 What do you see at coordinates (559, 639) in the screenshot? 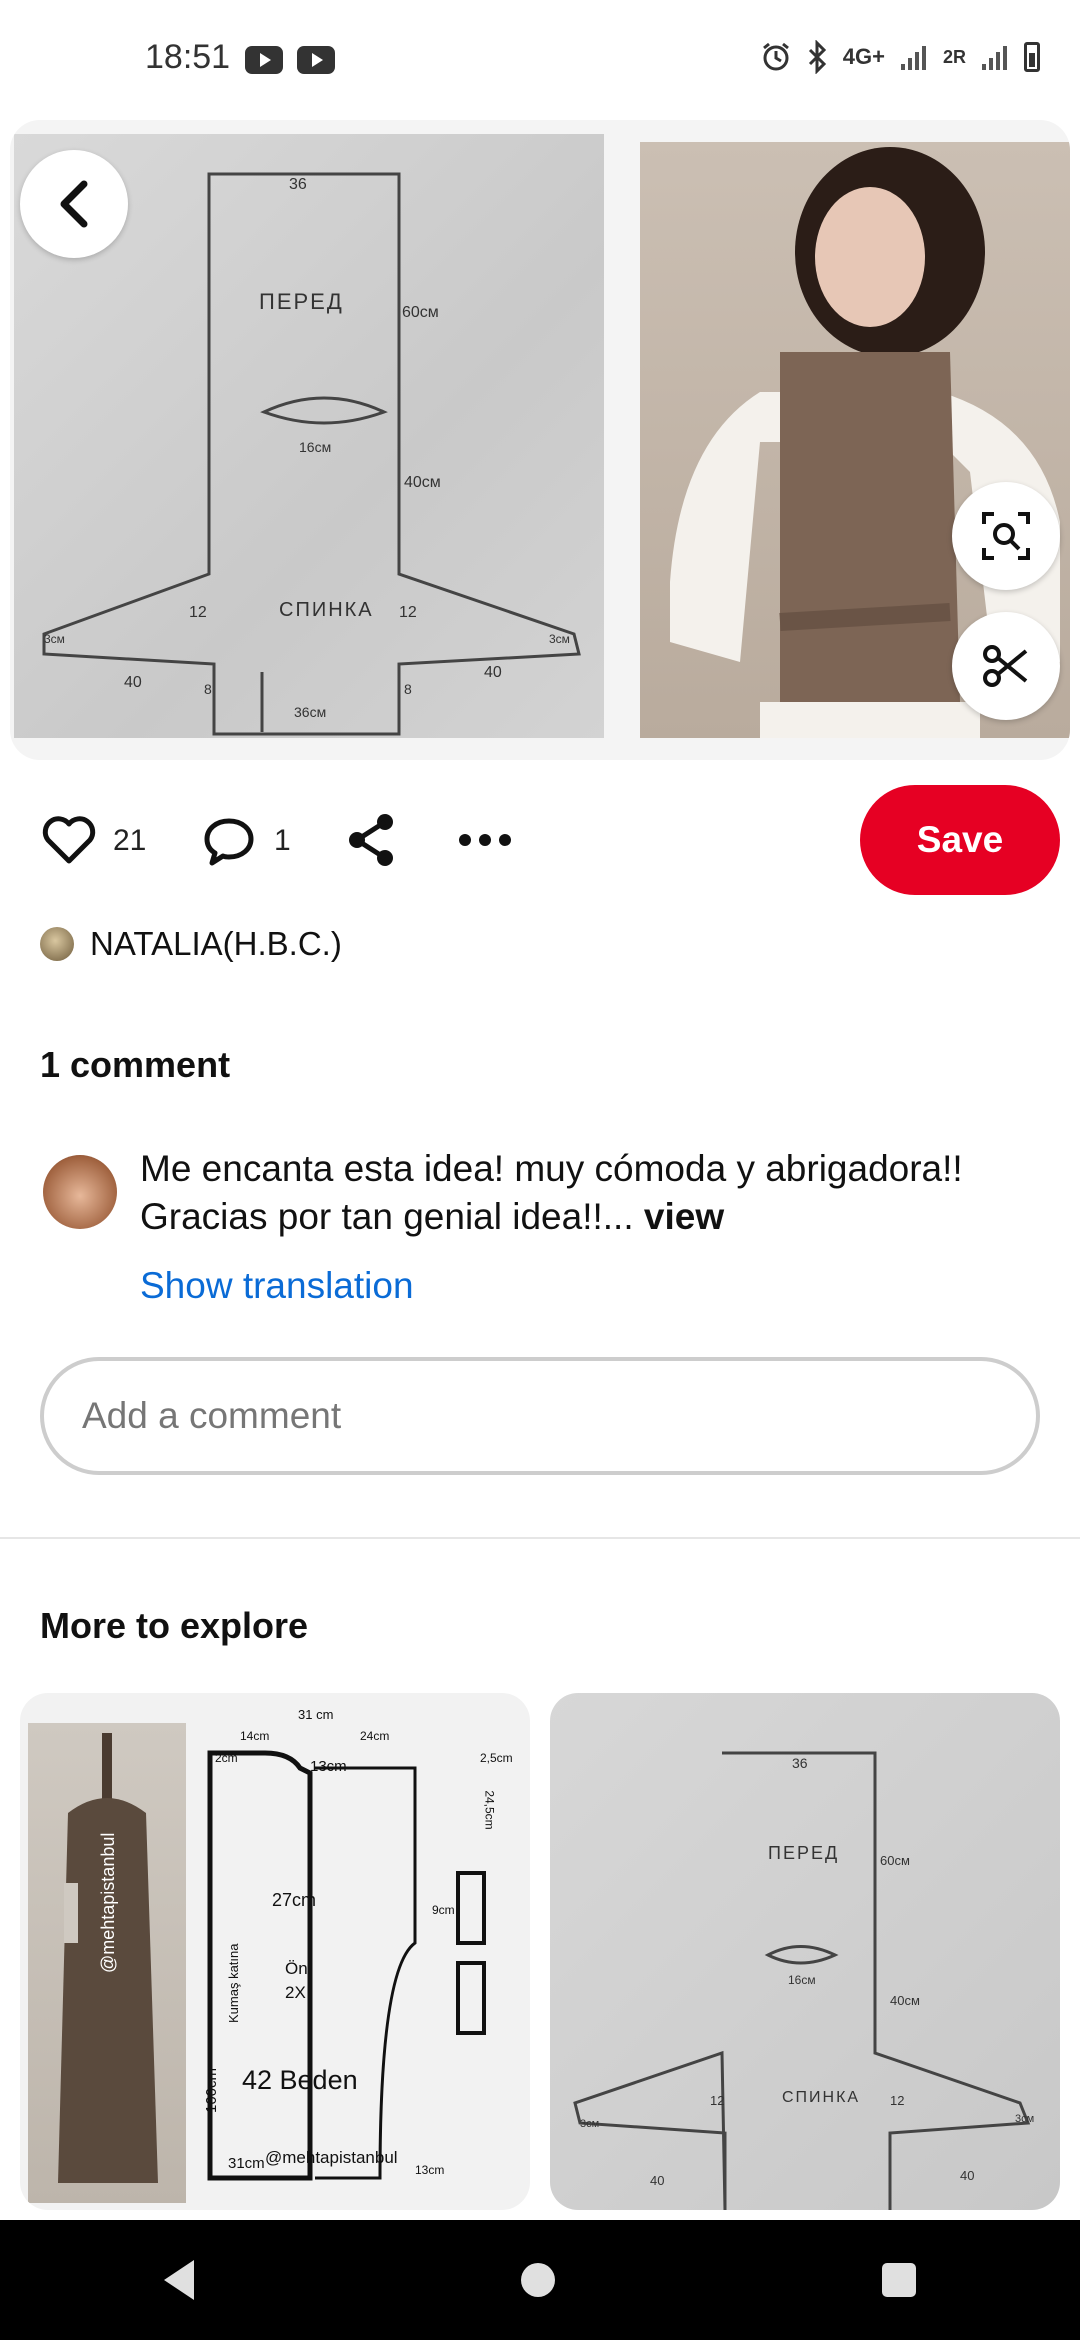
I see `pattern-strap-right: 3см` at bounding box center [559, 639].